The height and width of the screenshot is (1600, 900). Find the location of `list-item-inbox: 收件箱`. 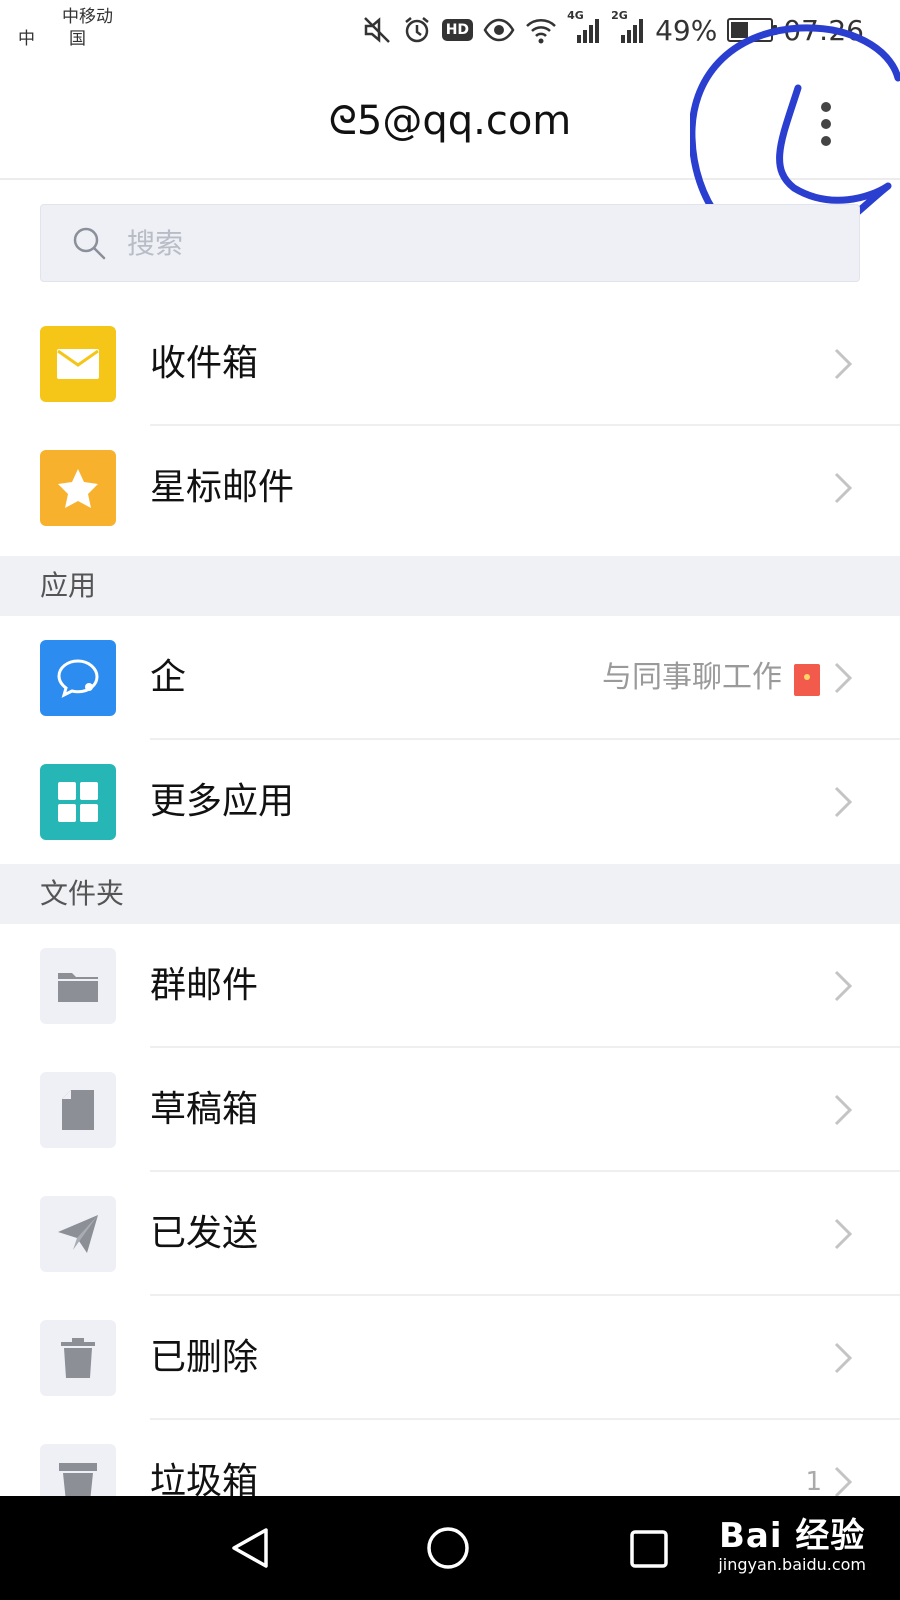

list-item-inbox: 收件箱 is located at coordinates (450, 364).